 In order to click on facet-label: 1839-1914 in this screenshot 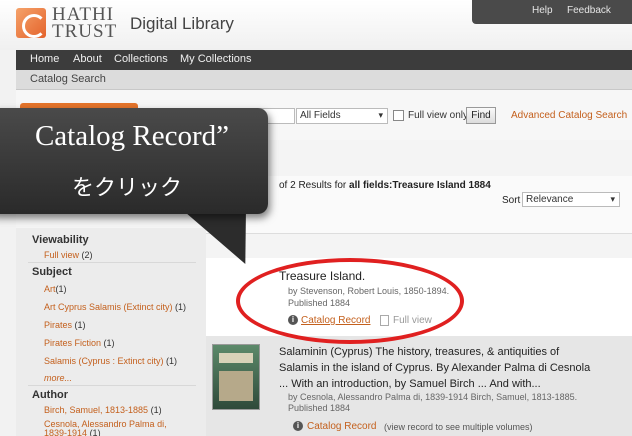, I will do `click(65, 432)`.